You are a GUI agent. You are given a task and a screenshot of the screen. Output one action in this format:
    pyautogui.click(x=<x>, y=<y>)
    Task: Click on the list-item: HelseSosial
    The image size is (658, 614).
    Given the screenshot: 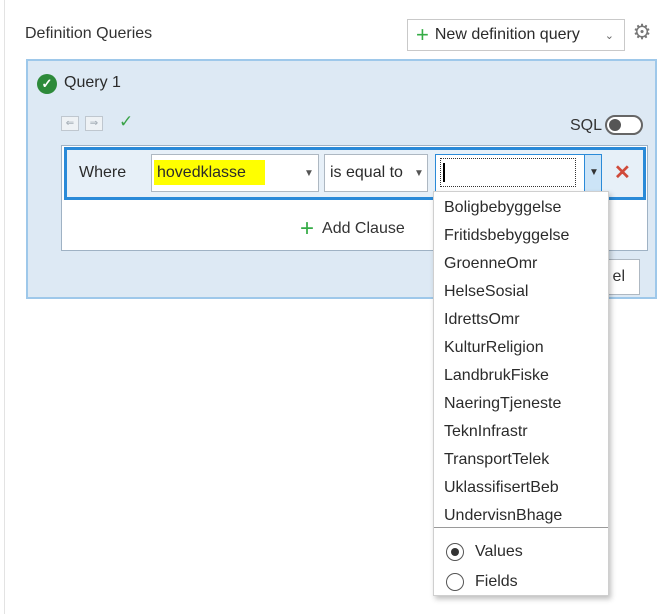 What is the action you would take?
    pyautogui.click(x=486, y=292)
    